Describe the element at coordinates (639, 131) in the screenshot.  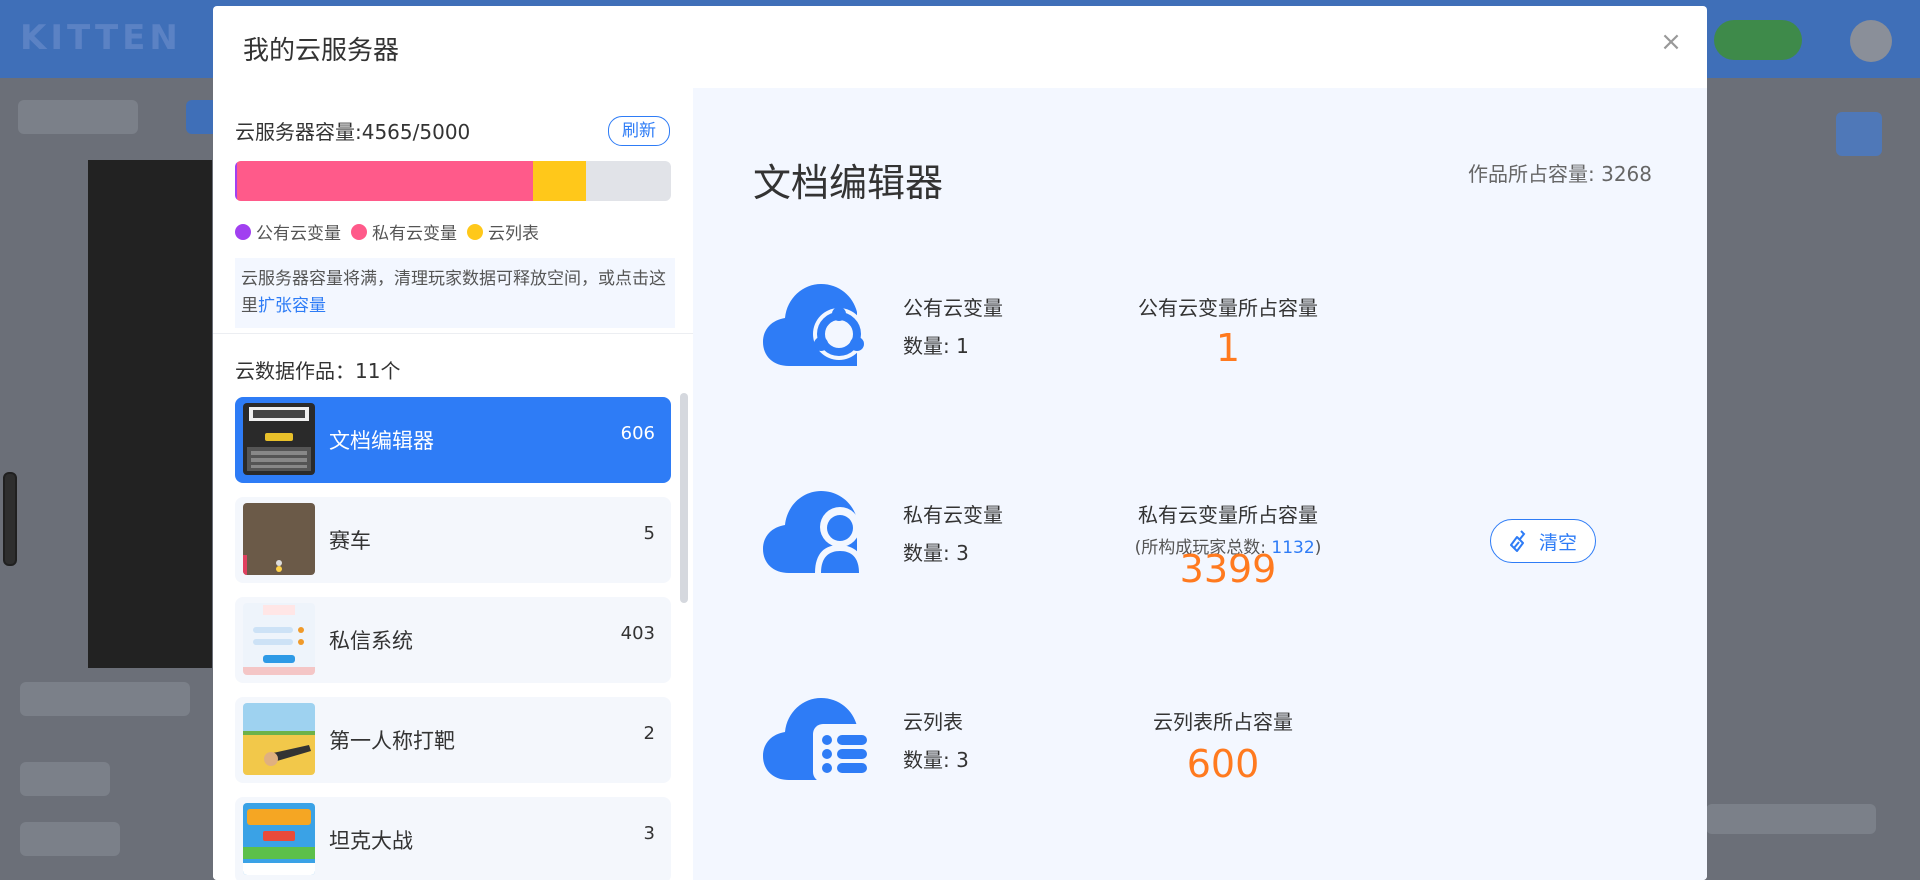
I see `refresh-button: 刷新` at that location.